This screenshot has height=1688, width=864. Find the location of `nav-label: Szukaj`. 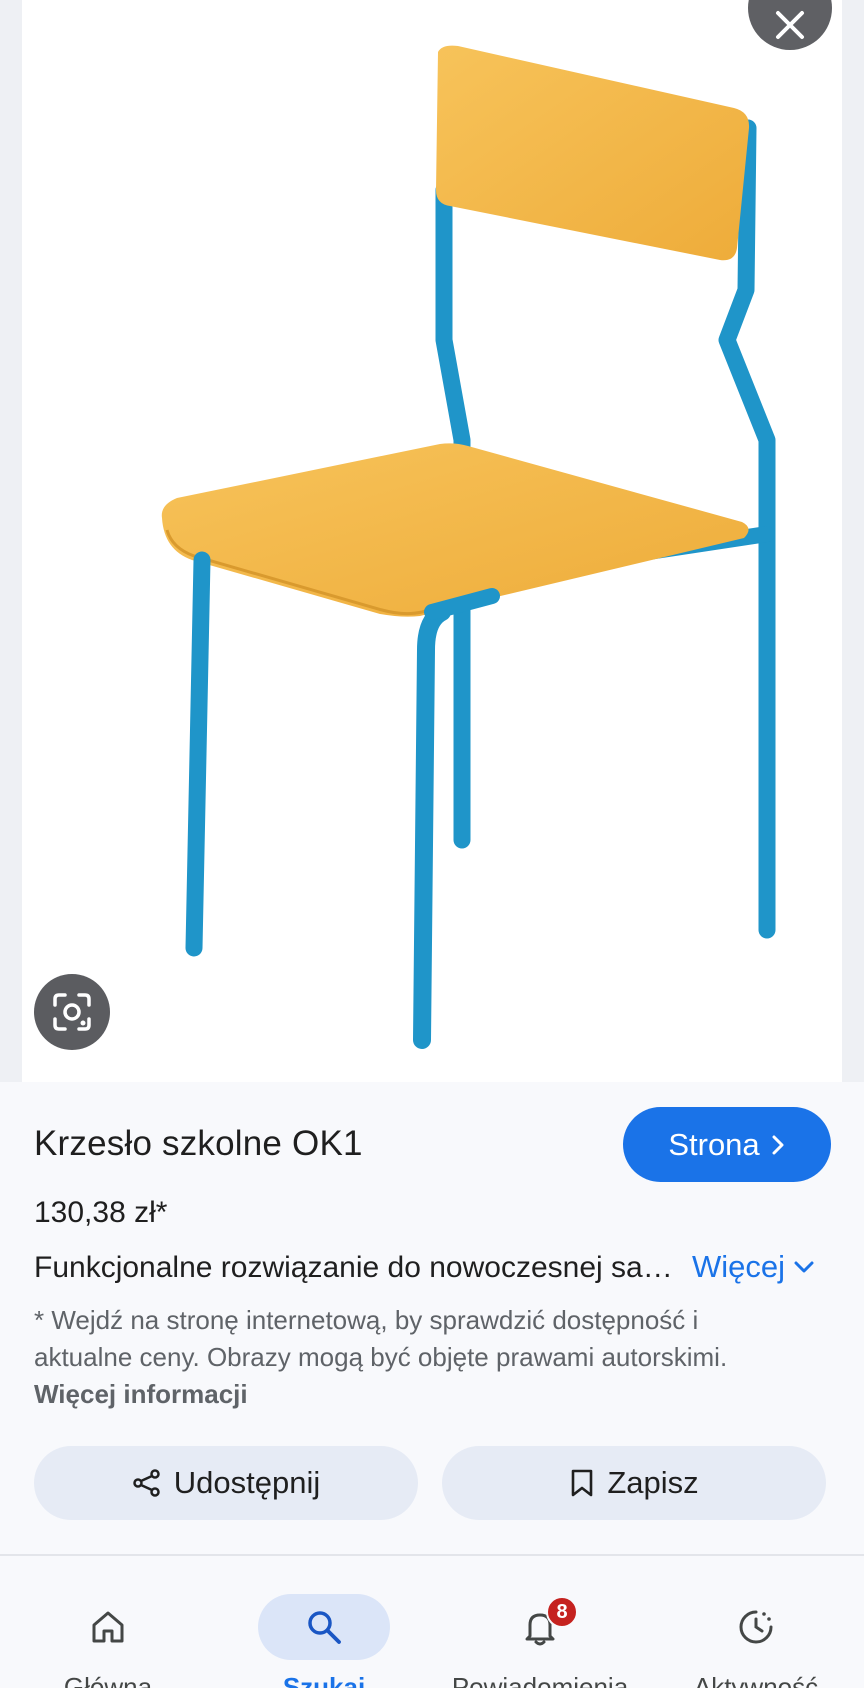

nav-label: Szukaj is located at coordinates (324, 1680).